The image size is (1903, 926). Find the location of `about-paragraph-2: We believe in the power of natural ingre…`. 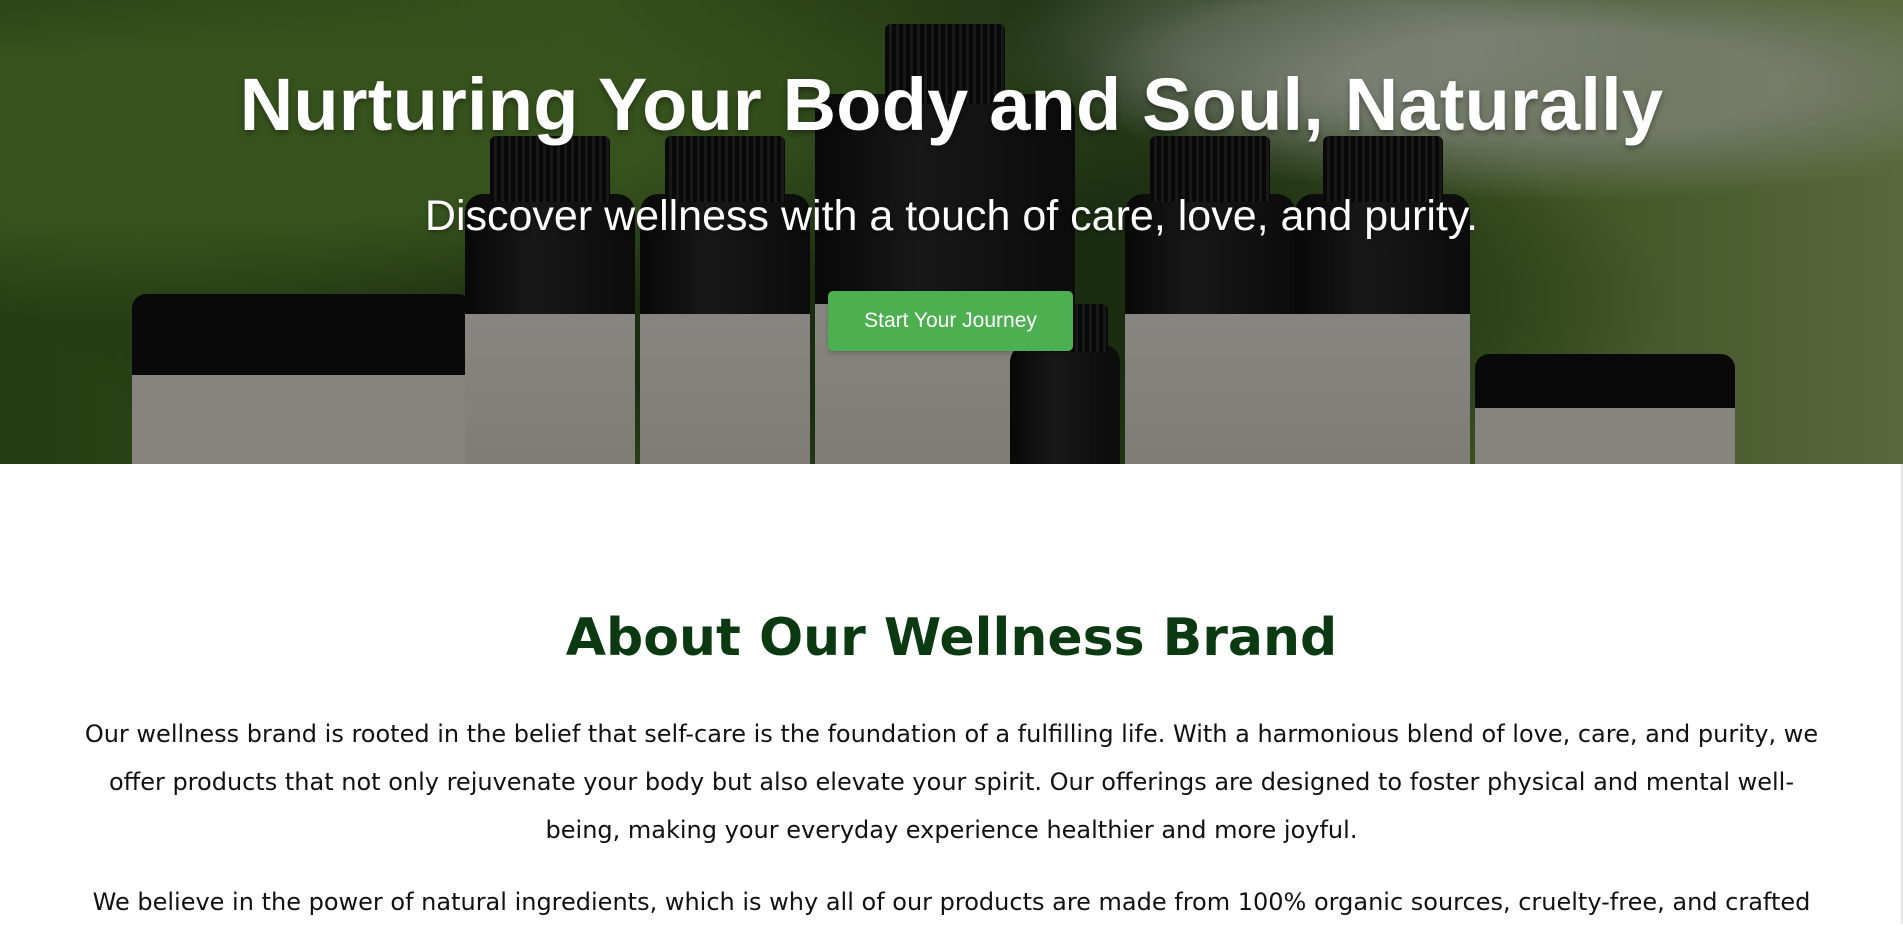

about-paragraph-2: We believe in the power of natural ingre… is located at coordinates (951, 902).